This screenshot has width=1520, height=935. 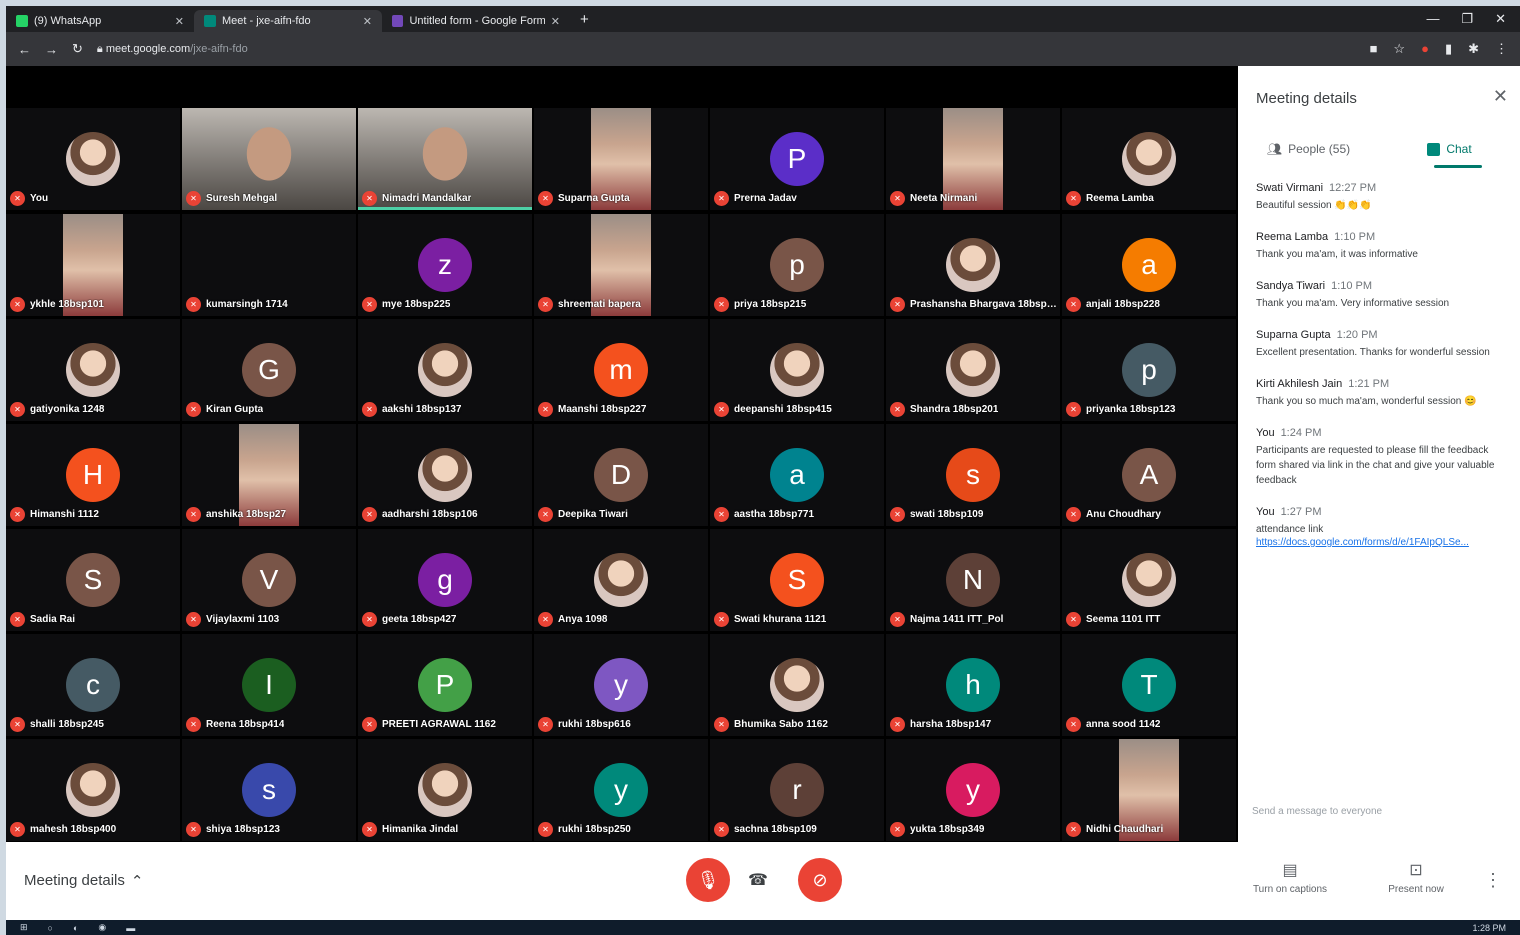 What do you see at coordinates (1501, 49) in the screenshot?
I see `menu-icon: ⋮` at bounding box center [1501, 49].